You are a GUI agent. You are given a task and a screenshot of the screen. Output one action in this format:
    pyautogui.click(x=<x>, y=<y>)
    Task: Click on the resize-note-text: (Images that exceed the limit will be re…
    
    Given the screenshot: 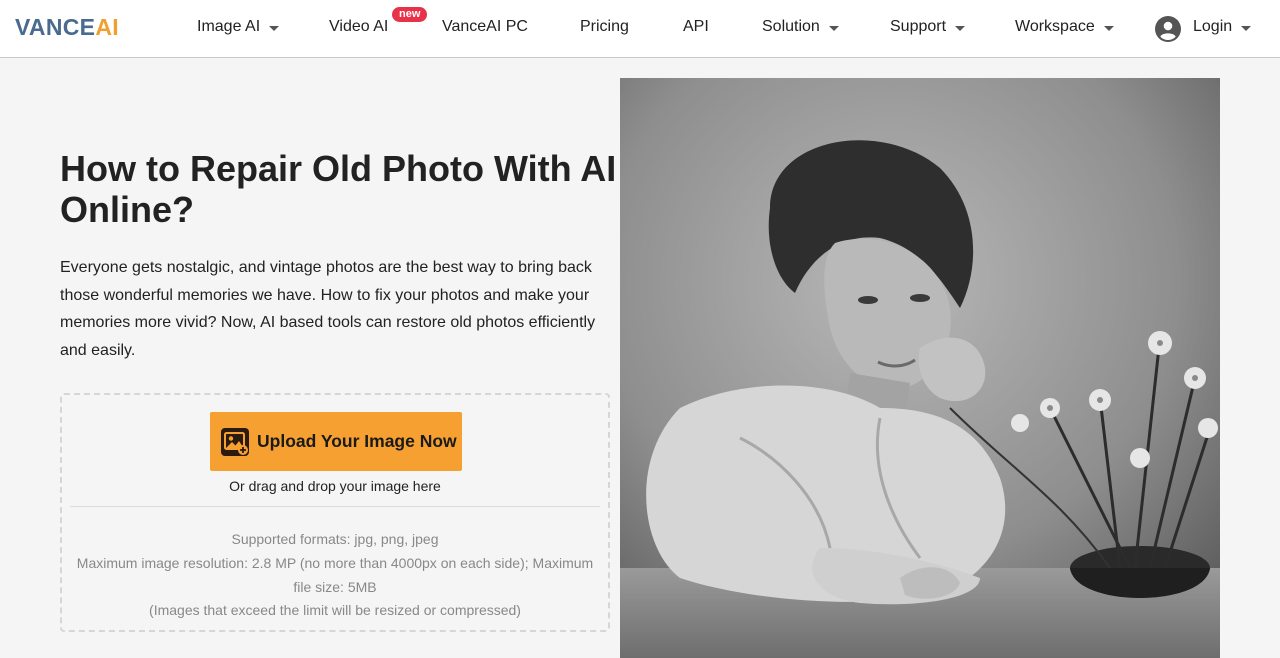 What is the action you would take?
    pyautogui.click(x=335, y=610)
    